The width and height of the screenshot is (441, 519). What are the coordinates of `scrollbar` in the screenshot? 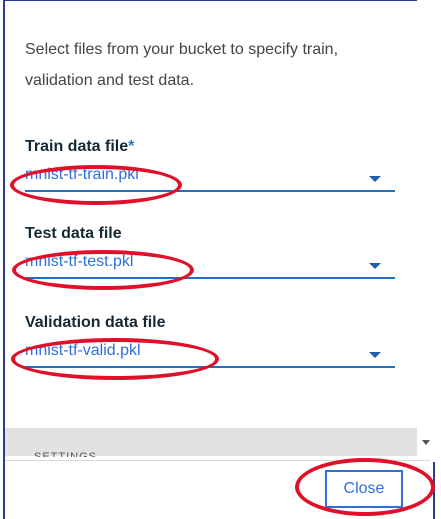 It's located at (426, 231).